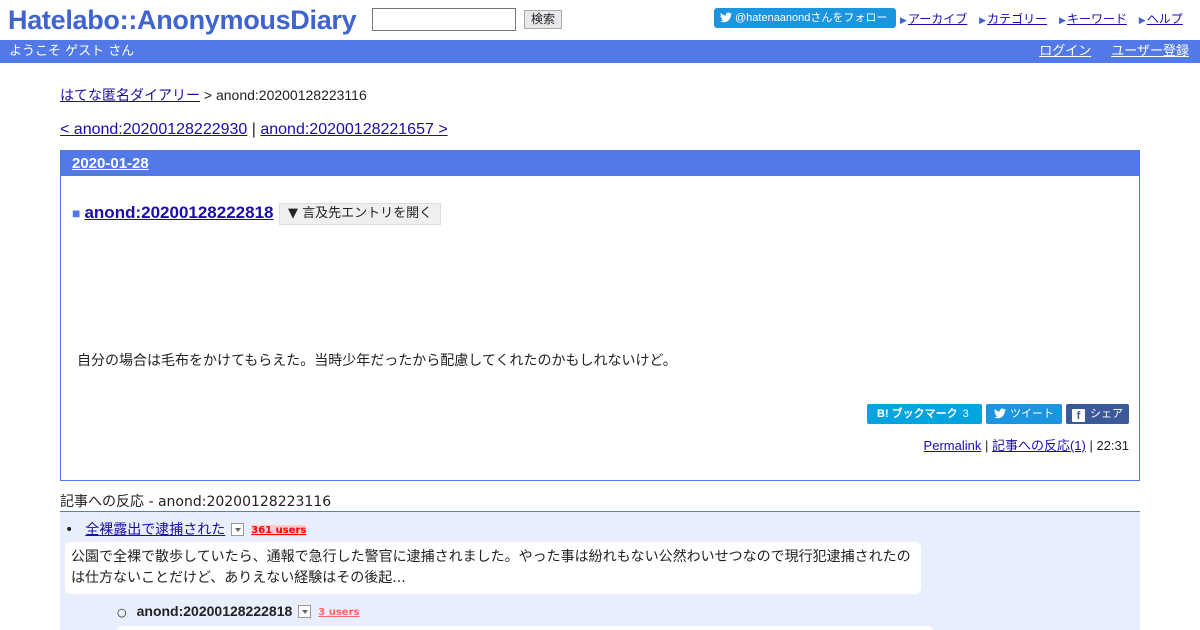  I want to click on list-item: • 全裸露出で逮捕された 361 users, so click(186, 529).